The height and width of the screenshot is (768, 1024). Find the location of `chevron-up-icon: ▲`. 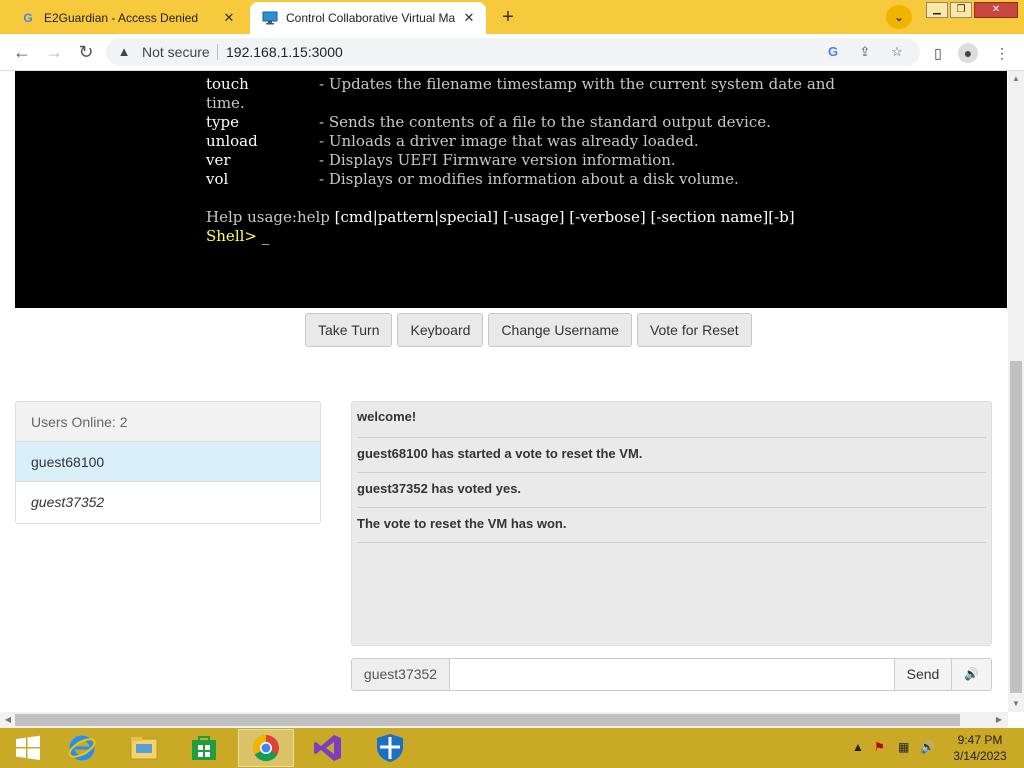

chevron-up-icon: ▲ is located at coordinates (858, 747).